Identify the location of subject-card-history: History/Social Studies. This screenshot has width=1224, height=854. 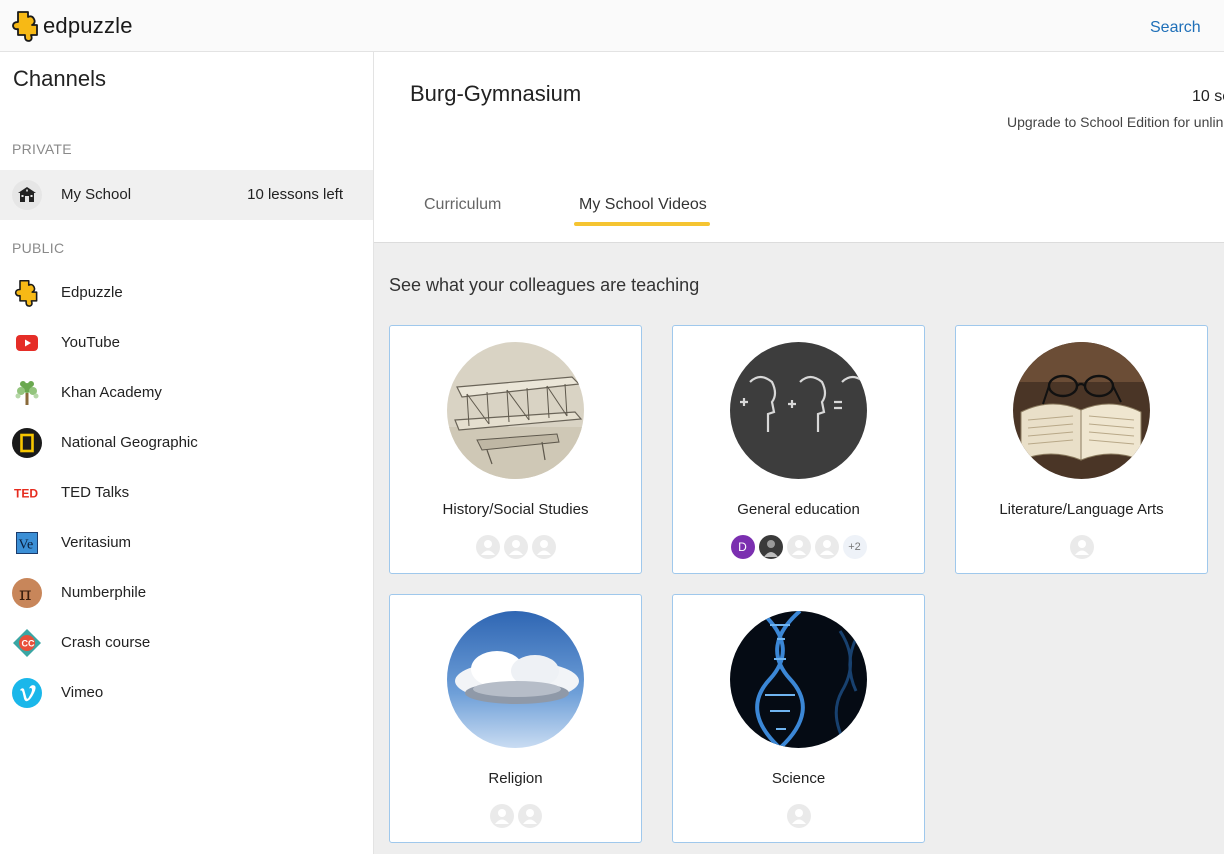
(515, 449).